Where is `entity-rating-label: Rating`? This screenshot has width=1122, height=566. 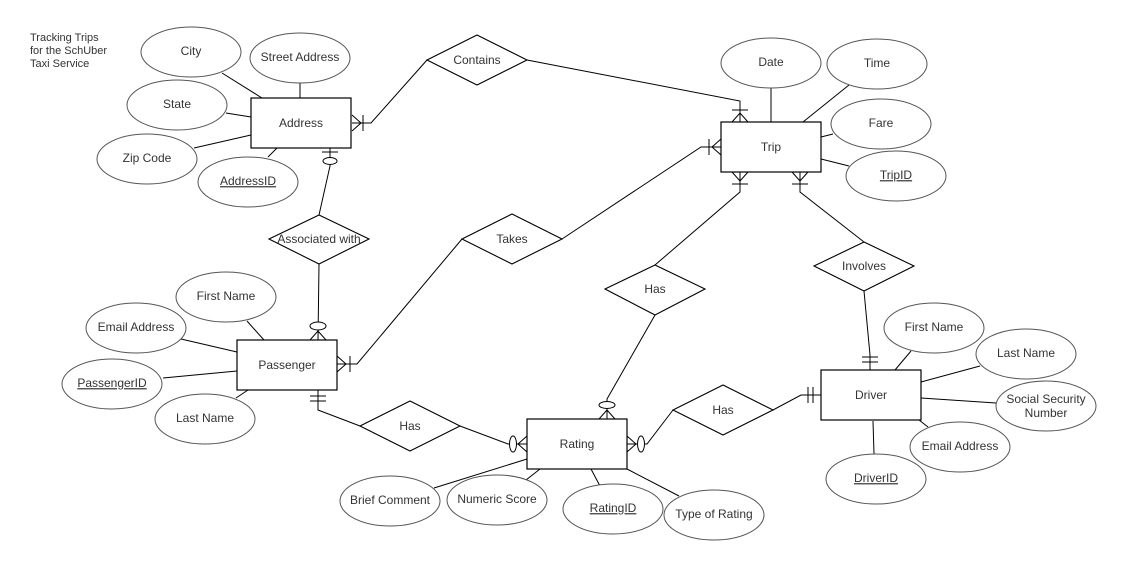 entity-rating-label: Rating is located at coordinates (577, 444).